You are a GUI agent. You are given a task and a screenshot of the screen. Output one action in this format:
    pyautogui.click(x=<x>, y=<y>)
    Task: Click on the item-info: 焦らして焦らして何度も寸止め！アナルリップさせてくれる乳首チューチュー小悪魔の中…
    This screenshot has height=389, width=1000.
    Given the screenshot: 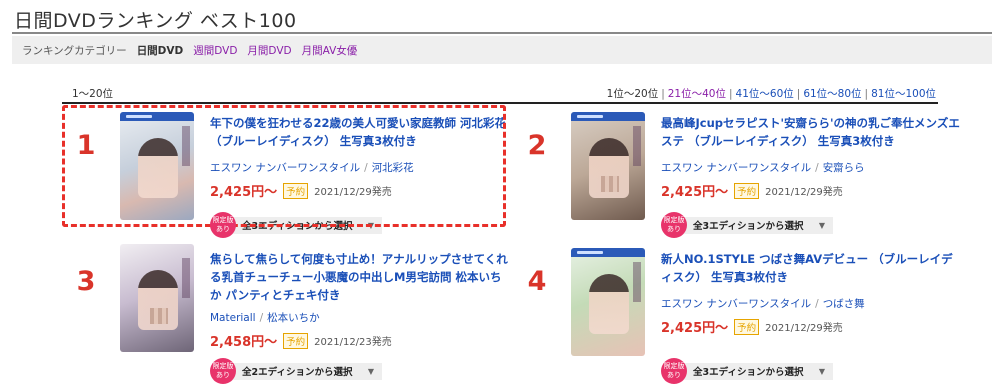 What is the action you would take?
    pyautogui.click(x=360, y=300)
    